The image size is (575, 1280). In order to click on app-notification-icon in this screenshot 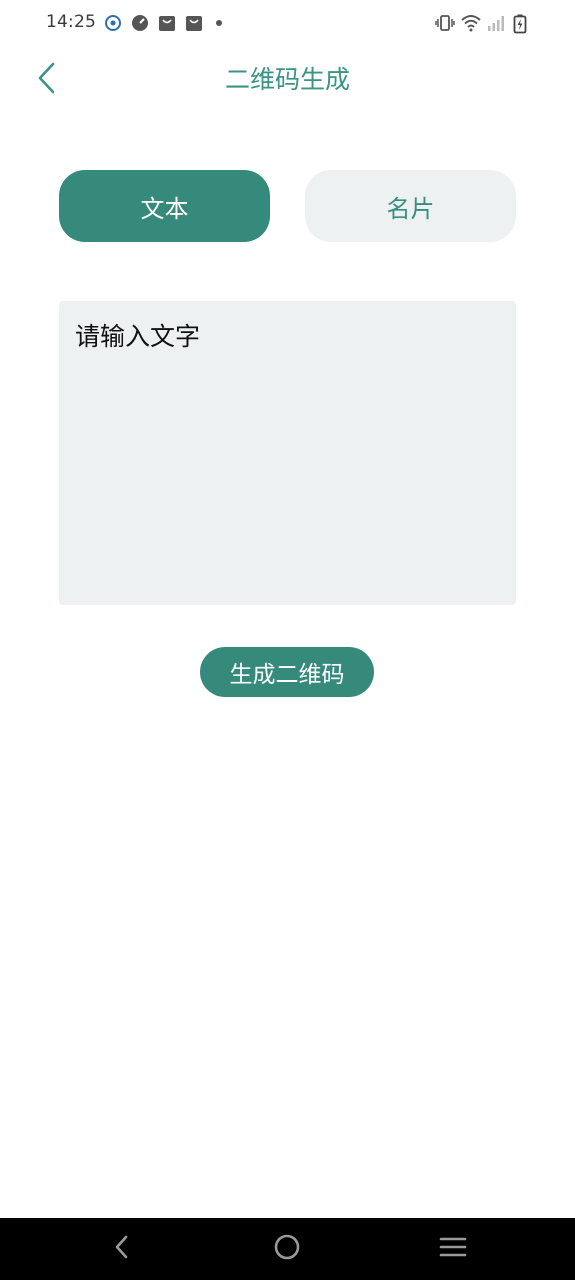, I will do `click(113, 23)`.